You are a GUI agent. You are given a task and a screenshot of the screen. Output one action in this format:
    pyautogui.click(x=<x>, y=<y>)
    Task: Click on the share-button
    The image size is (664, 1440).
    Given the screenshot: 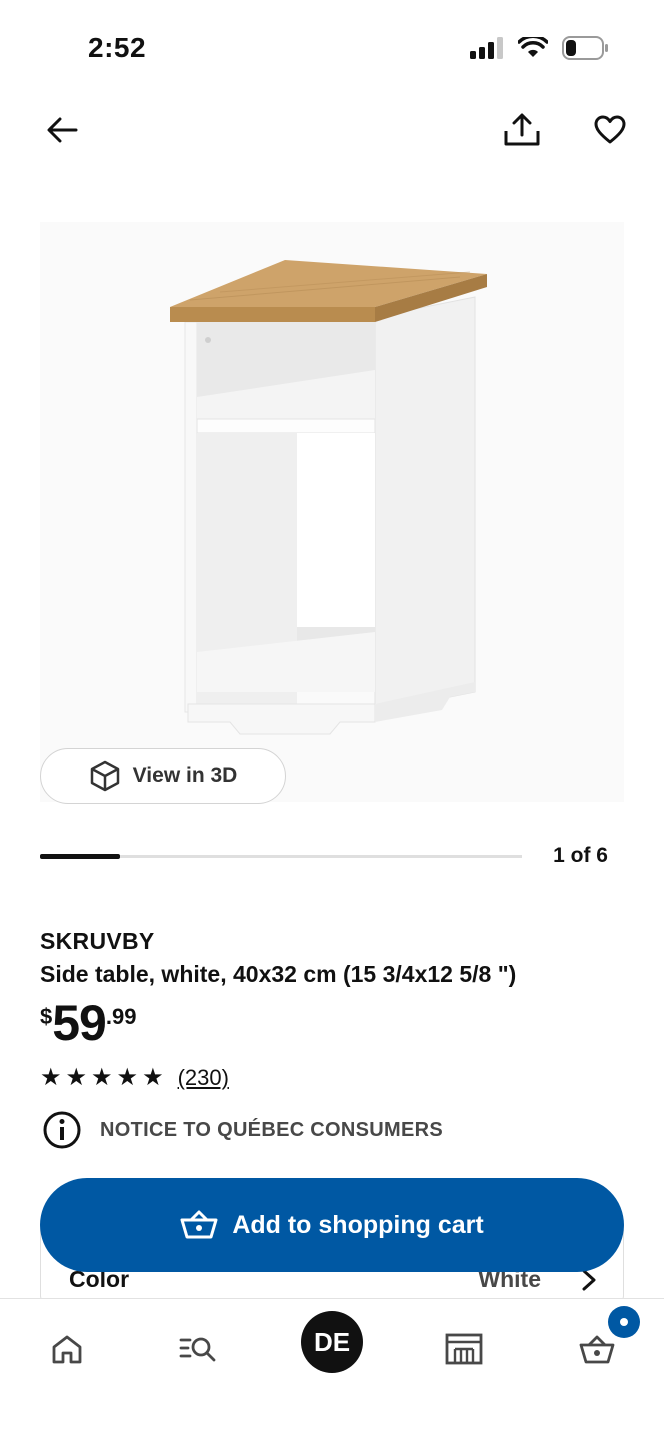 What is the action you would take?
    pyautogui.click(x=522, y=130)
    